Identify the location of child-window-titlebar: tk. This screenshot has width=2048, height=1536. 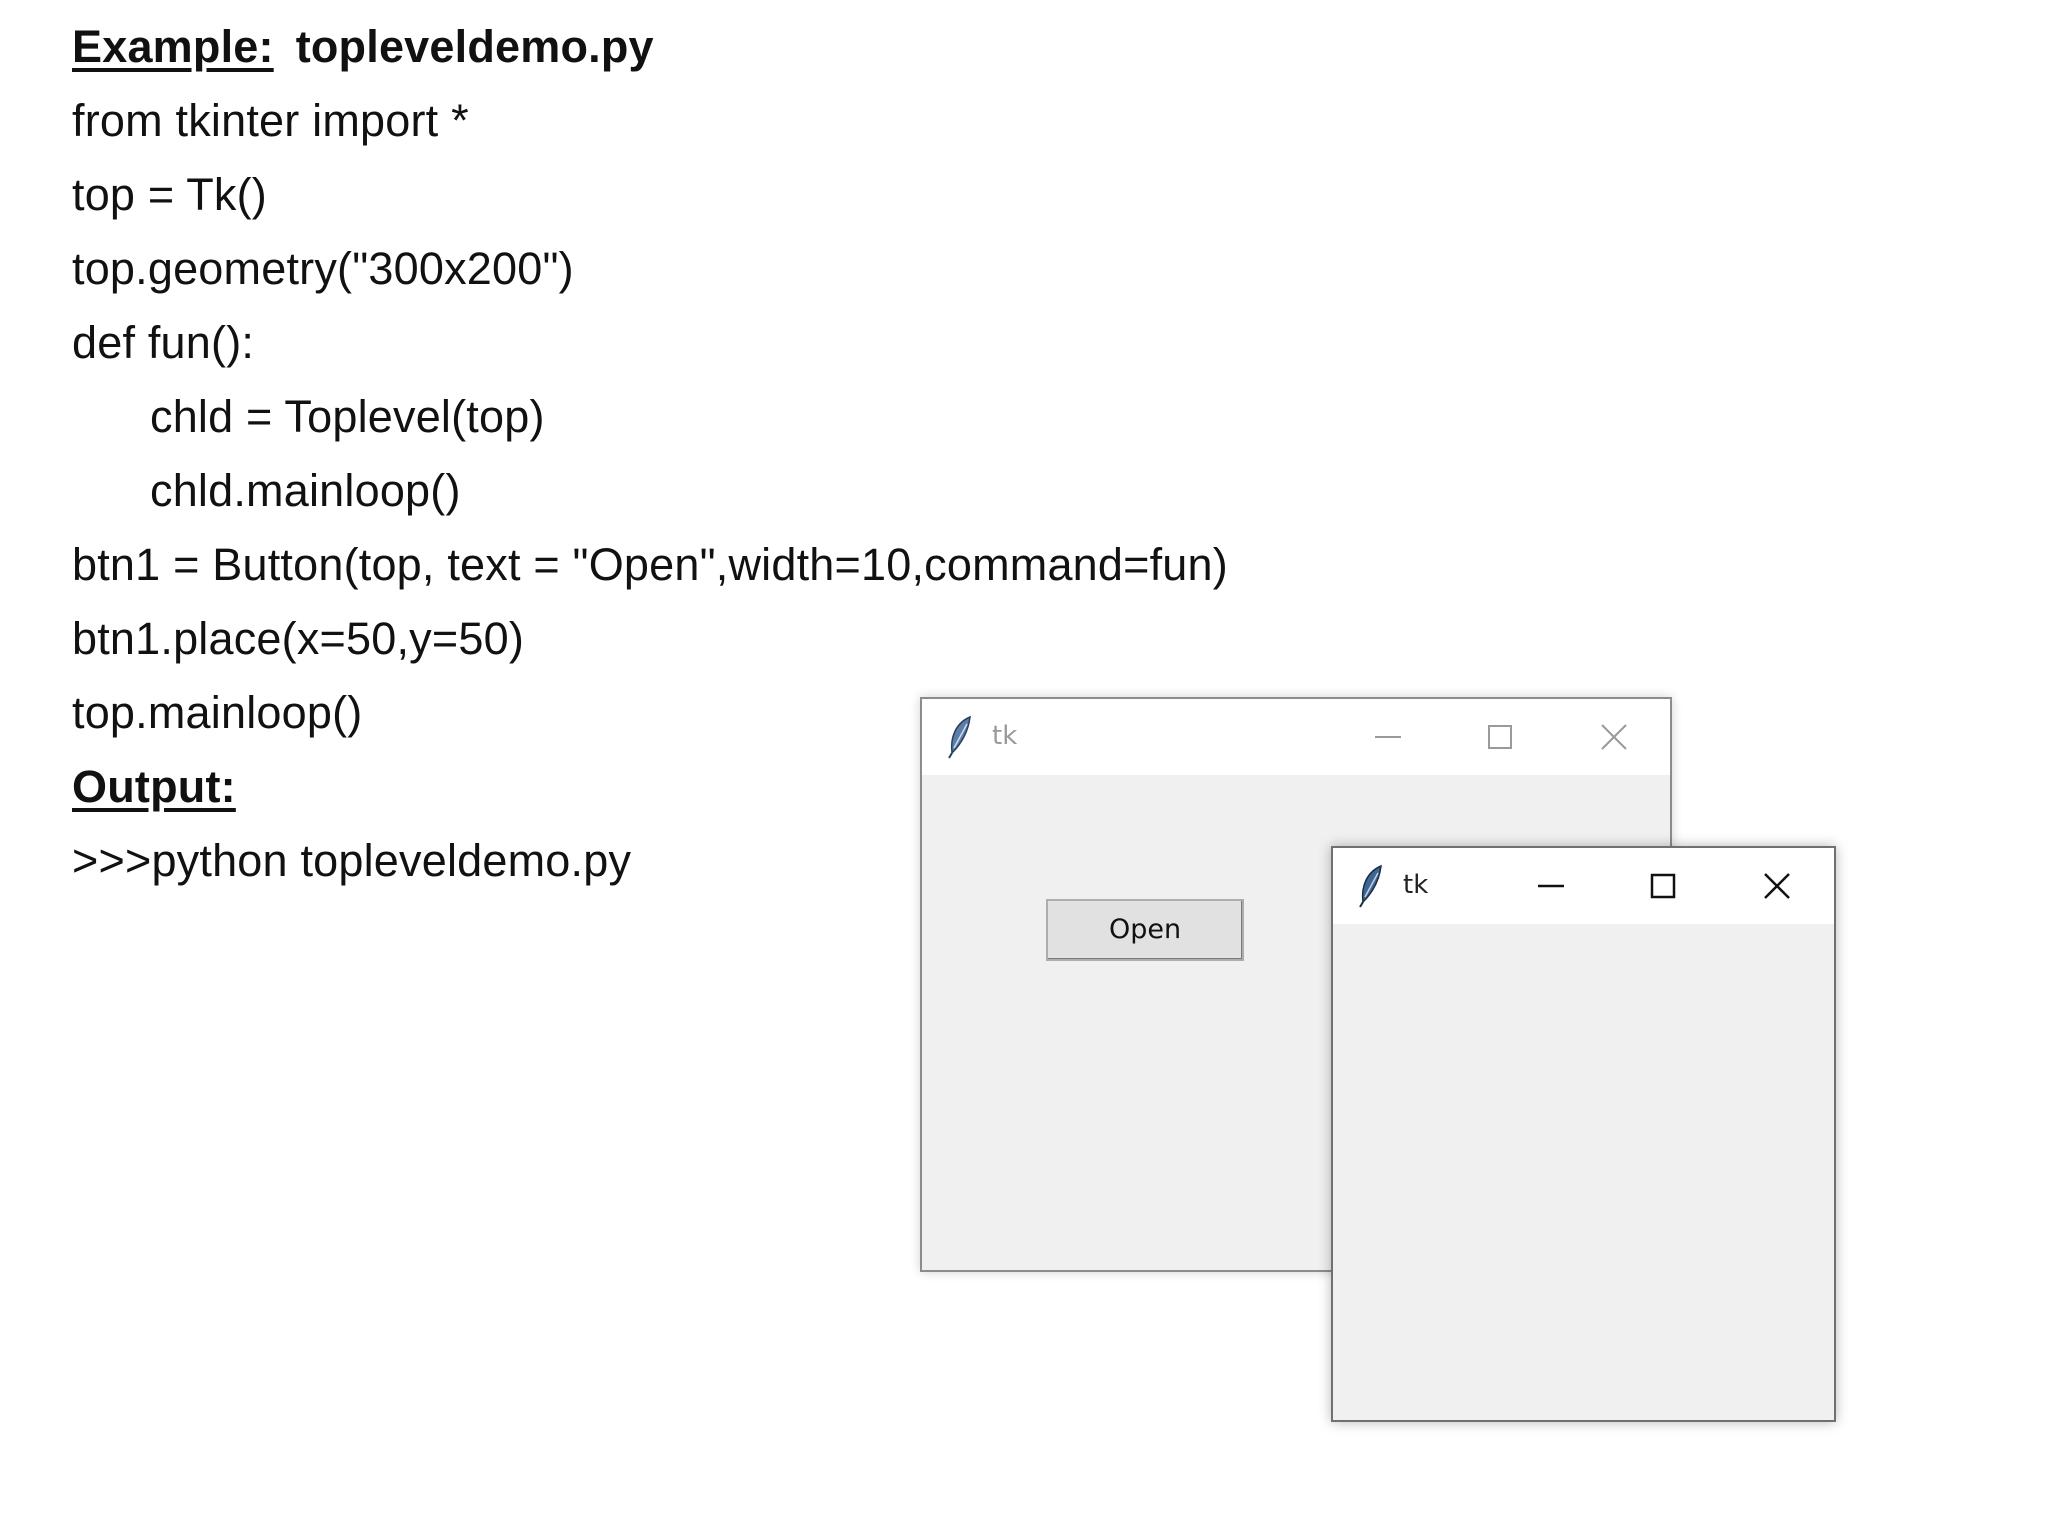
(1583, 886).